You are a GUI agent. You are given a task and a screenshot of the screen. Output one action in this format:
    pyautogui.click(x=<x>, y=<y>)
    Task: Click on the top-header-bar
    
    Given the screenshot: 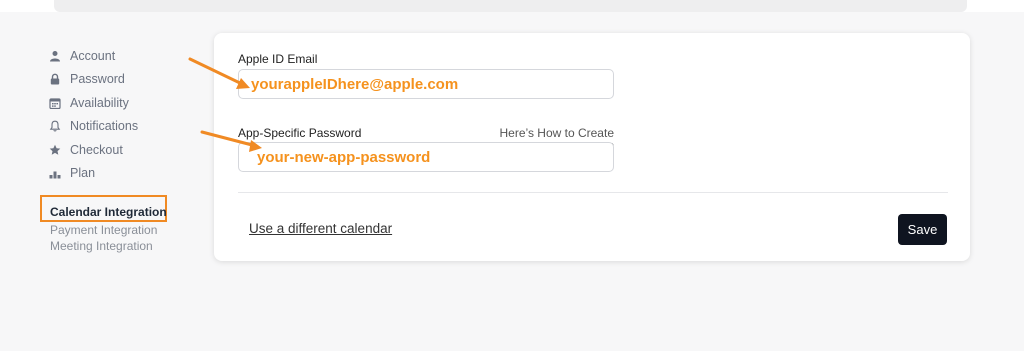 What is the action you would take?
    pyautogui.click(x=510, y=6)
    